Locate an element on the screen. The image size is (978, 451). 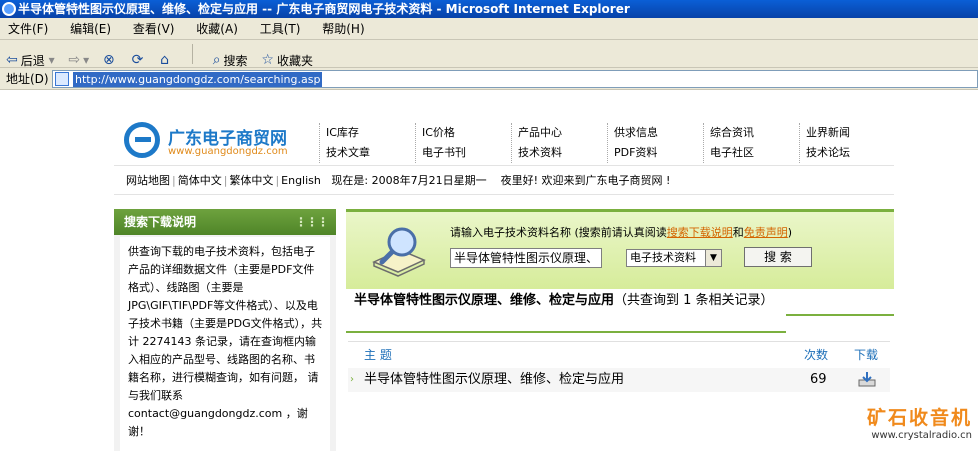
keyword-input: 半导体管特性图示仪原理、 is located at coordinates (526, 258).